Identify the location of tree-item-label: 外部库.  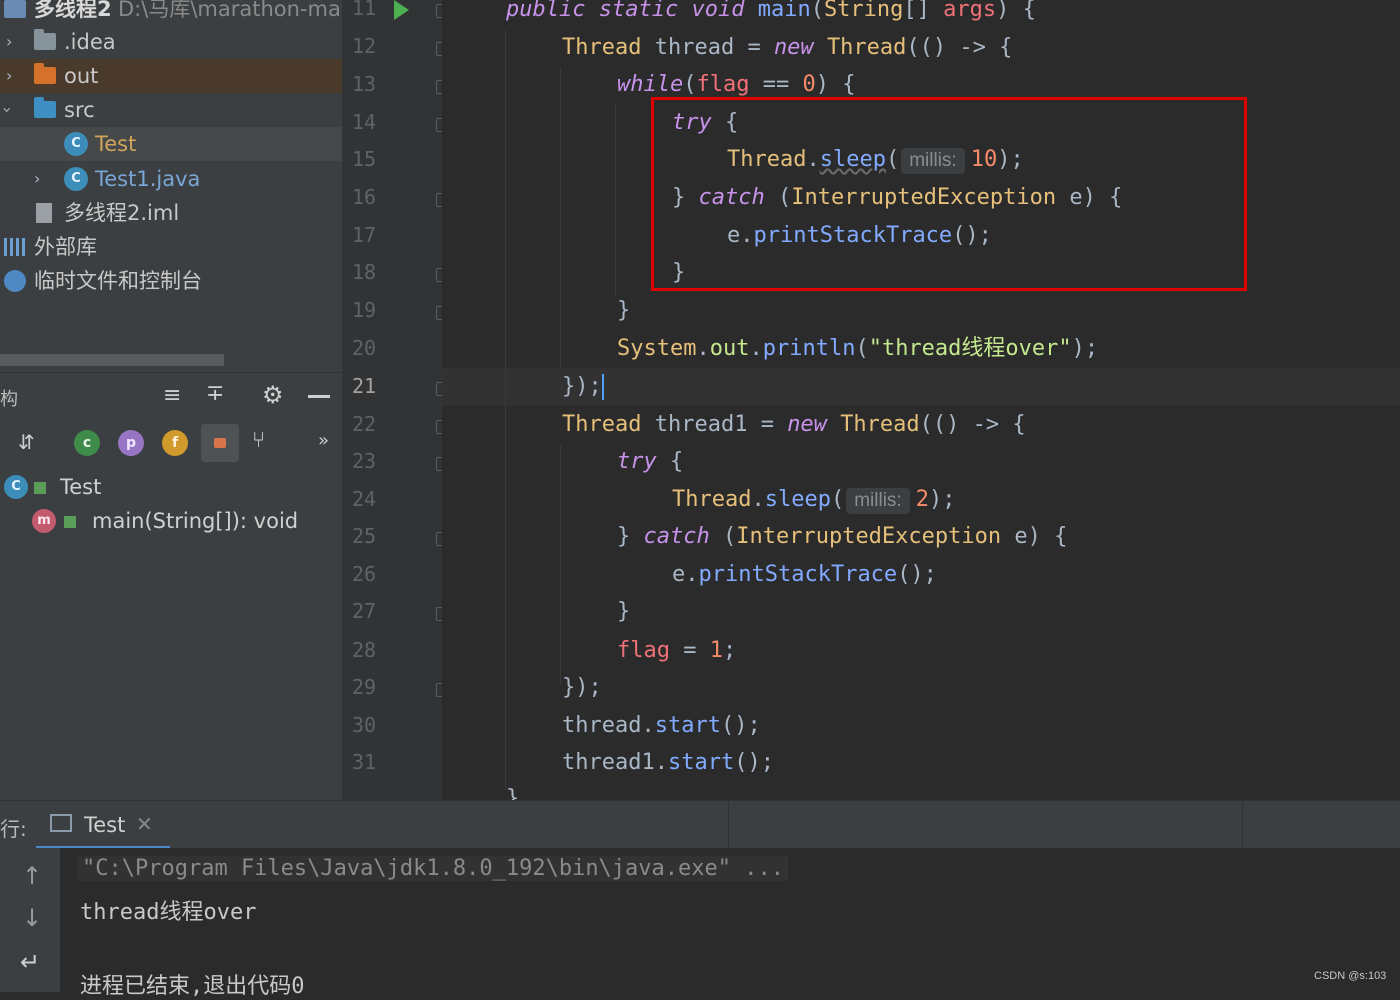
(65, 247).